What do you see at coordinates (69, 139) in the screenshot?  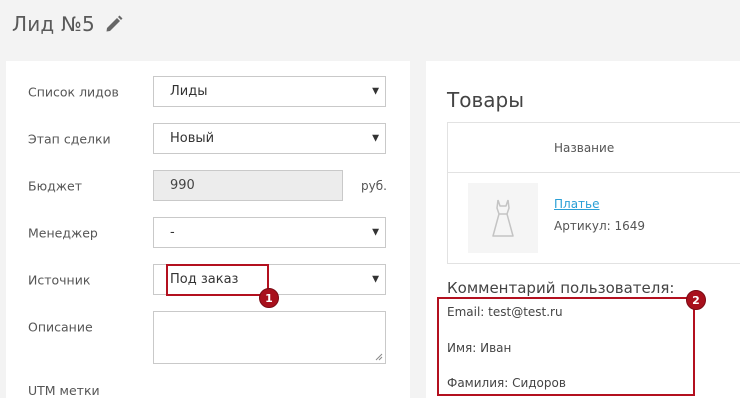 I see `deal-stage-label: Этап сделки` at bounding box center [69, 139].